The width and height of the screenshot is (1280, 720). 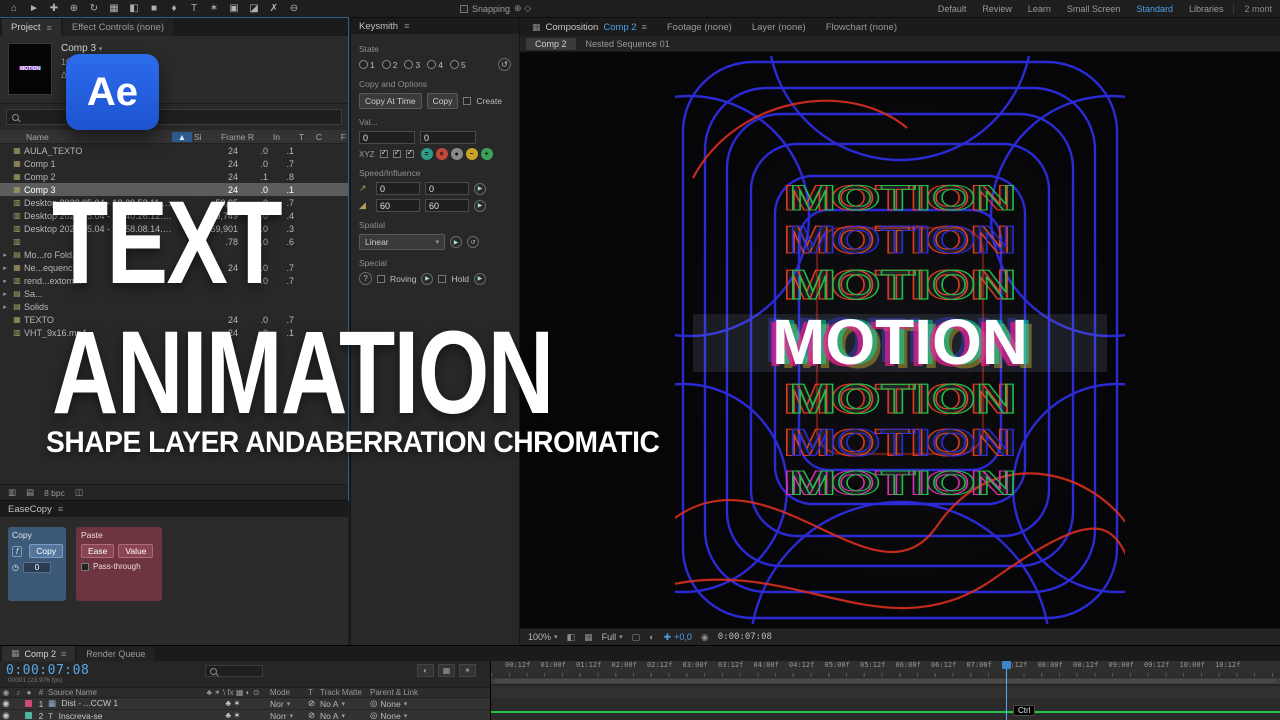 I want to click on snapshot-camera-icon: ◉, so click(x=705, y=637).